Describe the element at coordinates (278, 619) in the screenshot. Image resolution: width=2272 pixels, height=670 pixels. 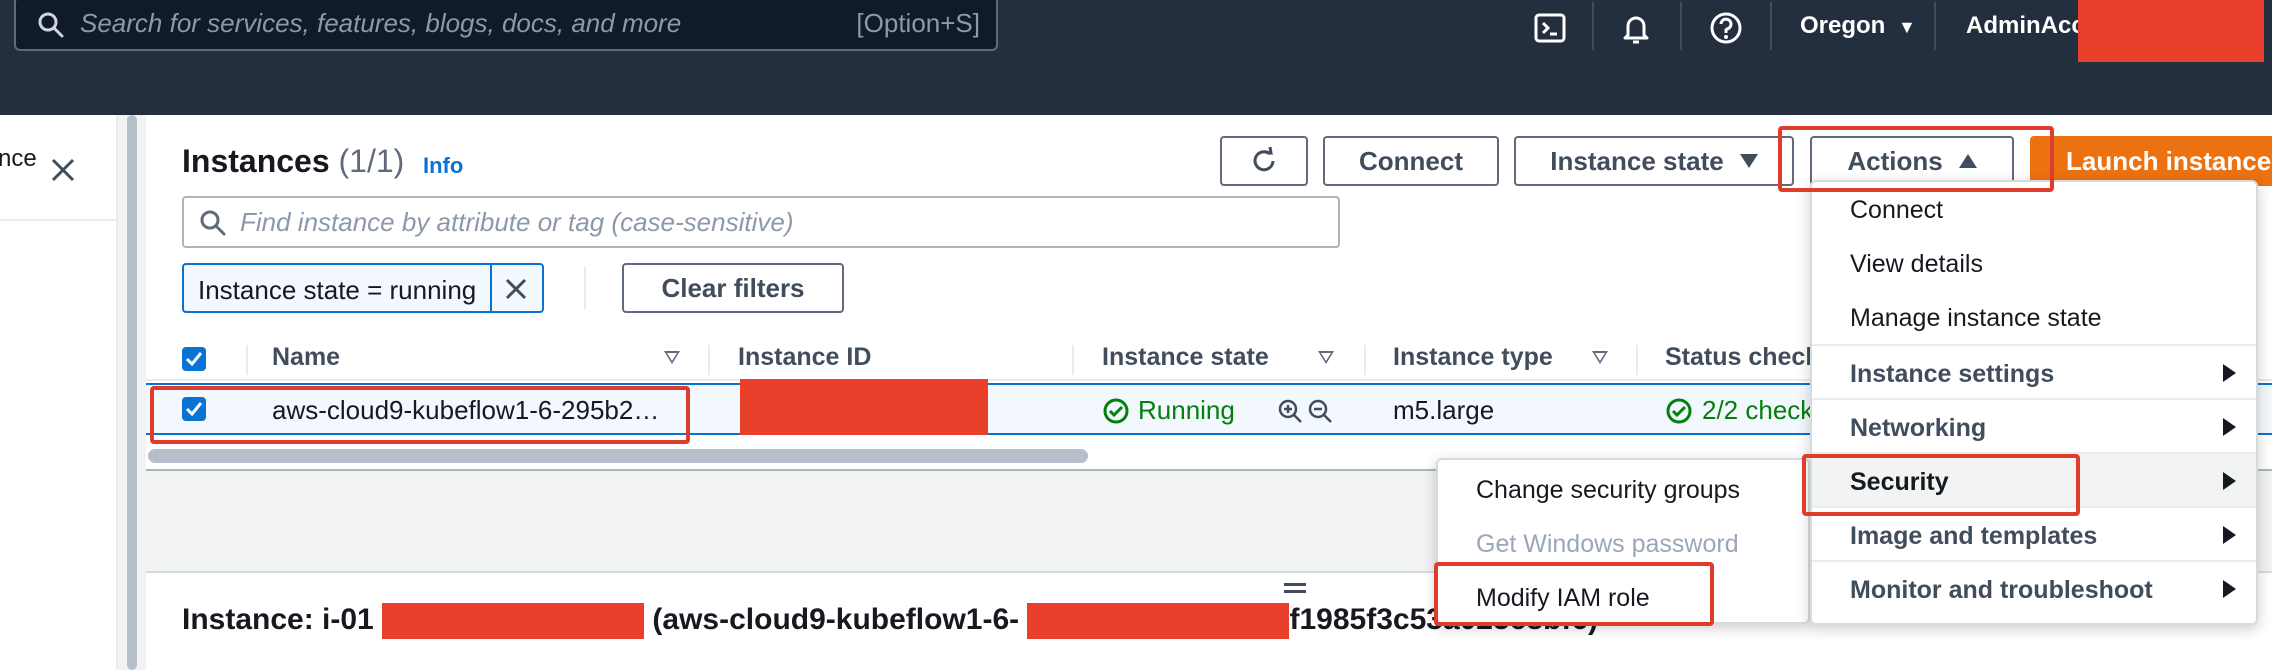
I see `detail-title-prefix: Instance: i-01` at that location.